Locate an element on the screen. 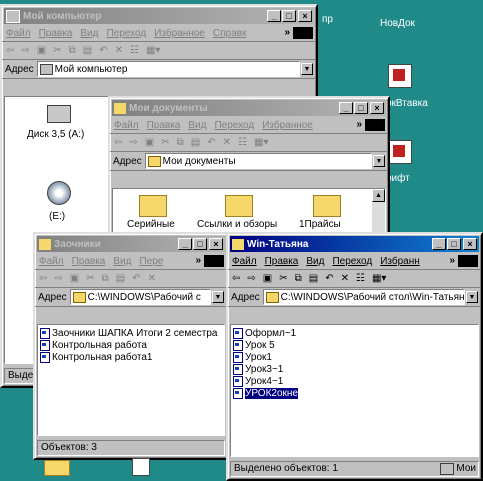 This screenshot has width=483, height=481. list-item: Заочники ШАПКА Итоги 2 семестра is located at coordinates (131, 333).